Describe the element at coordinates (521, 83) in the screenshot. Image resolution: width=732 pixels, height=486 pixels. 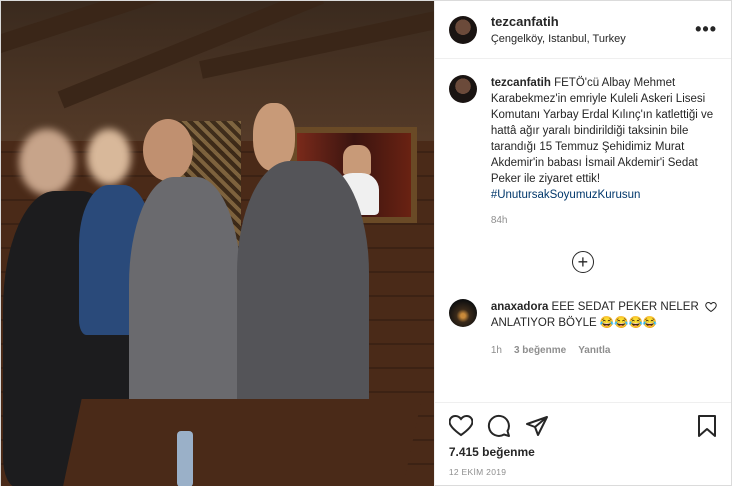
I see `caption-username: tezcanfatih` at that location.